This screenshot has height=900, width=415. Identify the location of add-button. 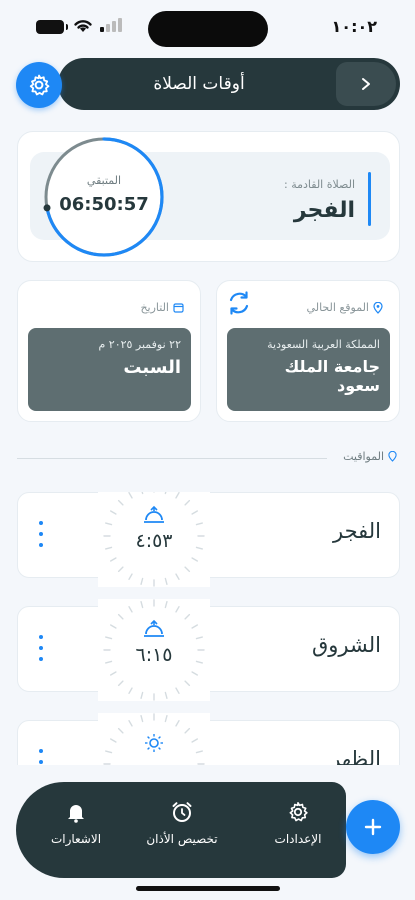
(373, 827).